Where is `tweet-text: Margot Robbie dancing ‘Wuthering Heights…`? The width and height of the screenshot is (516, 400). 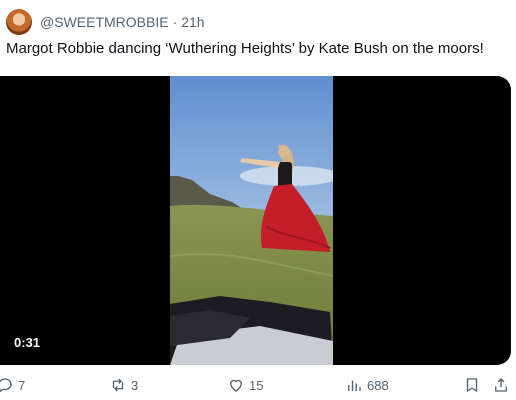 tweet-text: Margot Robbie dancing ‘Wuthering Heights… is located at coordinates (245, 48).